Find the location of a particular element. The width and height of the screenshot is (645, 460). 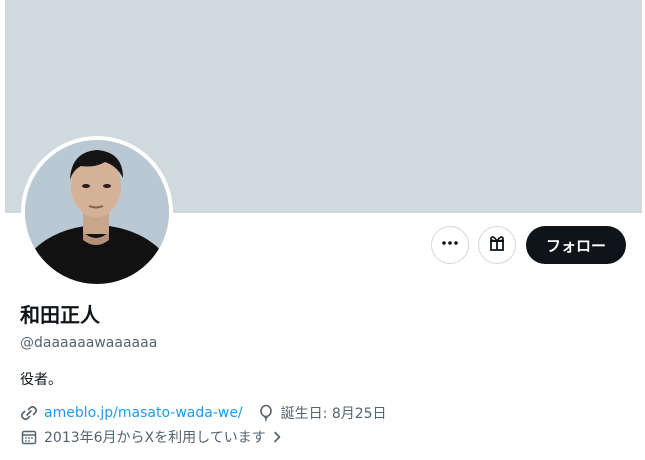

joined-text: 2013年6月からXを利用しています is located at coordinates (155, 437).